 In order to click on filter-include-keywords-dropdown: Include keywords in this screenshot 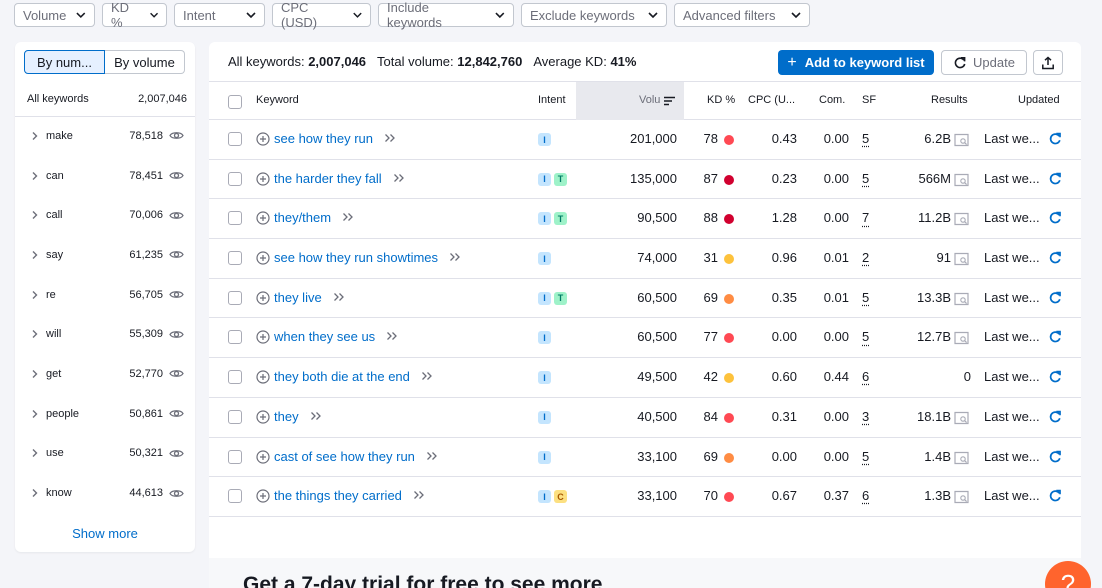, I will do `click(446, 15)`.